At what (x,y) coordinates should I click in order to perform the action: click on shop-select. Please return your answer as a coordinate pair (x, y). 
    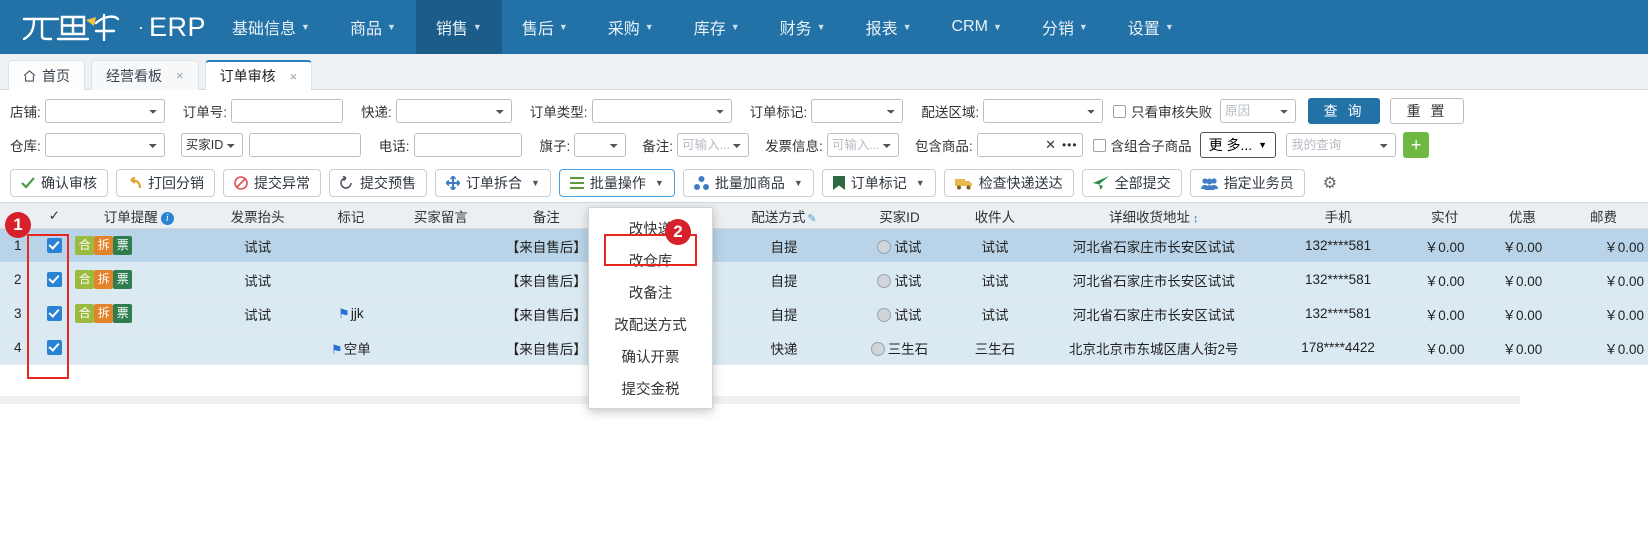
    Looking at the image, I should click on (104, 111).